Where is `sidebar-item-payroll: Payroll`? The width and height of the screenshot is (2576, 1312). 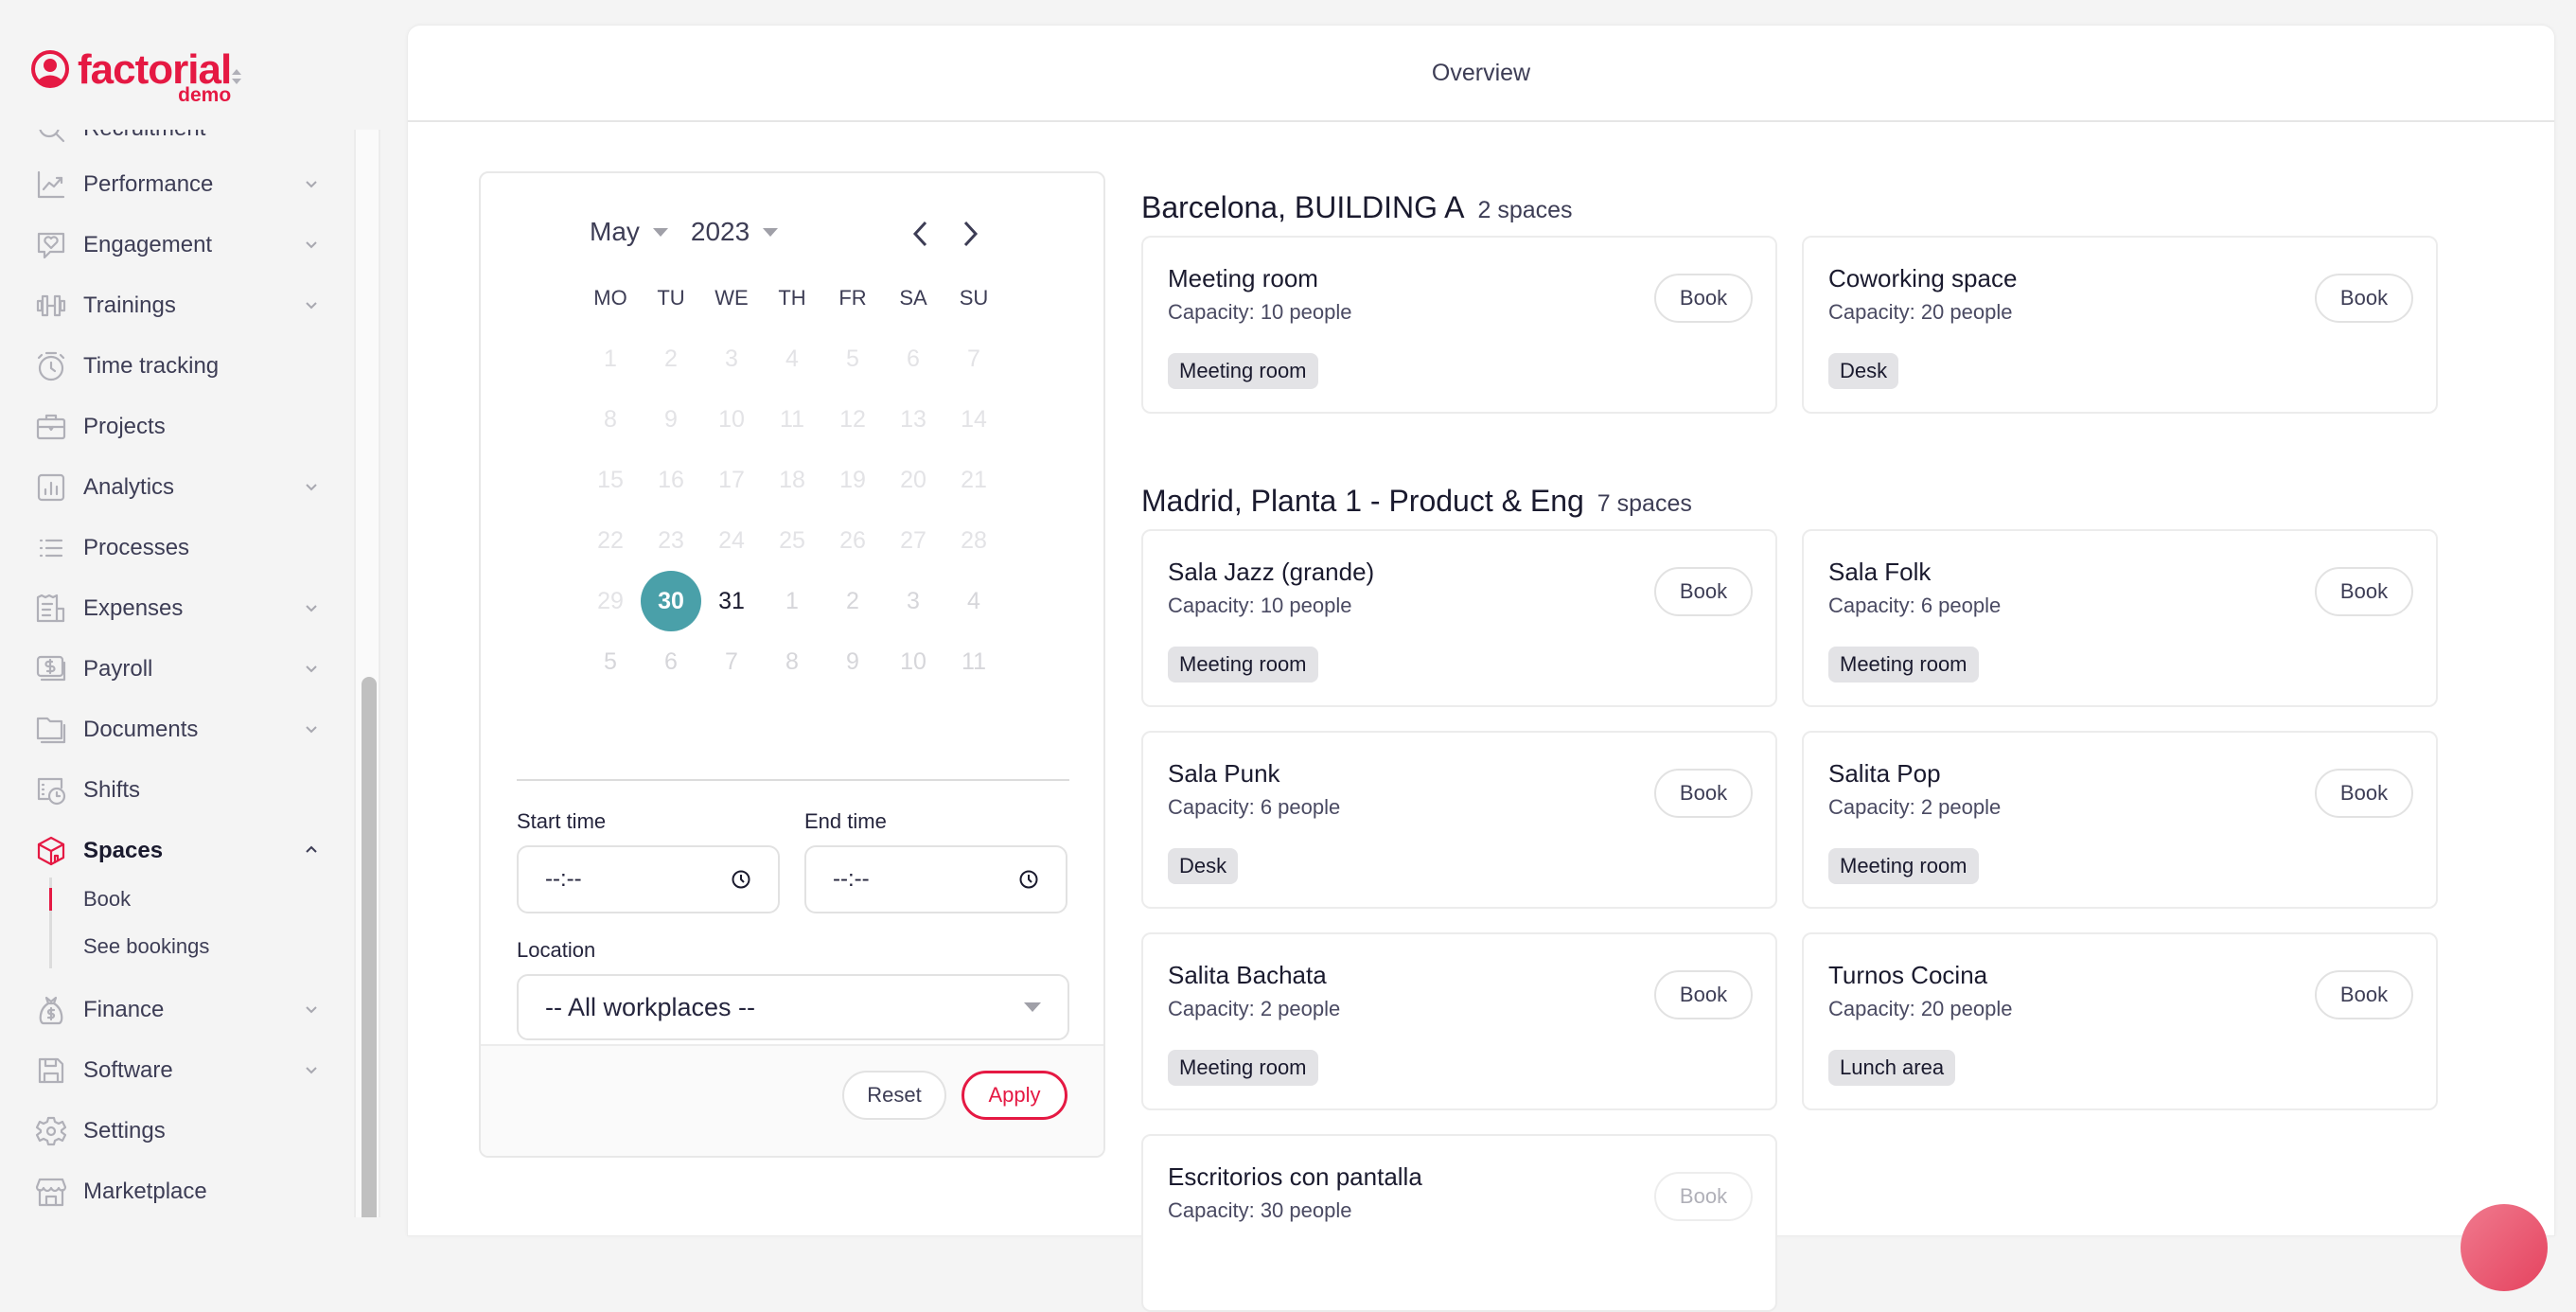
sidebar-item-payroll: Payroll is located at coordinates (180, 669).